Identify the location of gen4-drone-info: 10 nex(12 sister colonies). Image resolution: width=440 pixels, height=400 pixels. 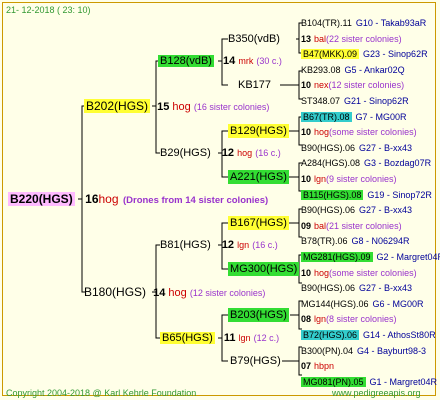
(352, 85).